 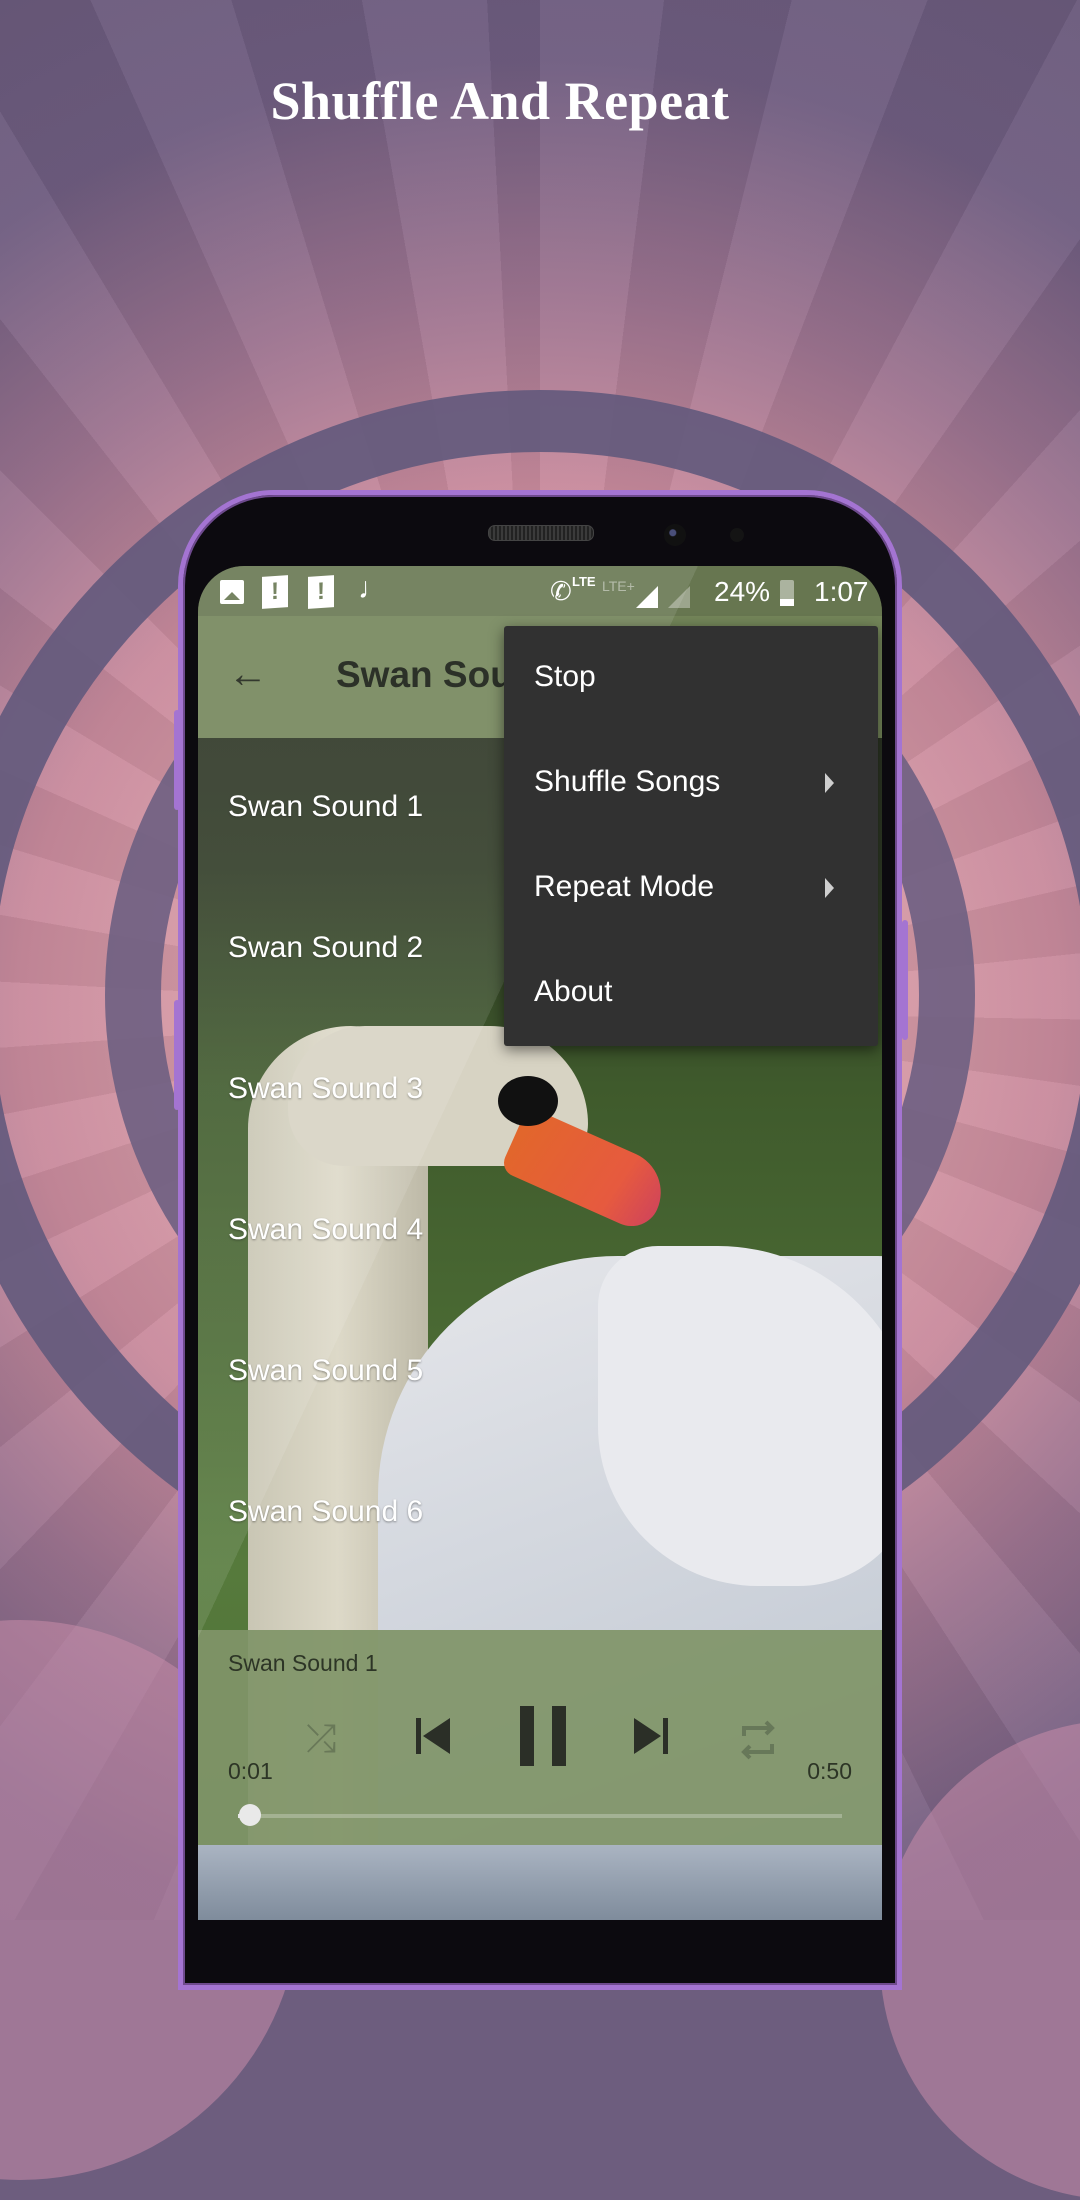 I want to click on menu-item-label: Repeat Mode, so click(x=624, y=886).